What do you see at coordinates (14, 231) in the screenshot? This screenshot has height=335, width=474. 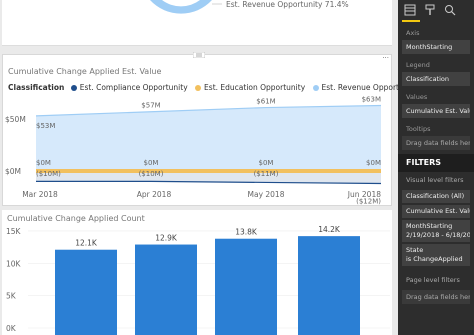 I see `y-tick-label: 15K` at bounding box center [14, 231].